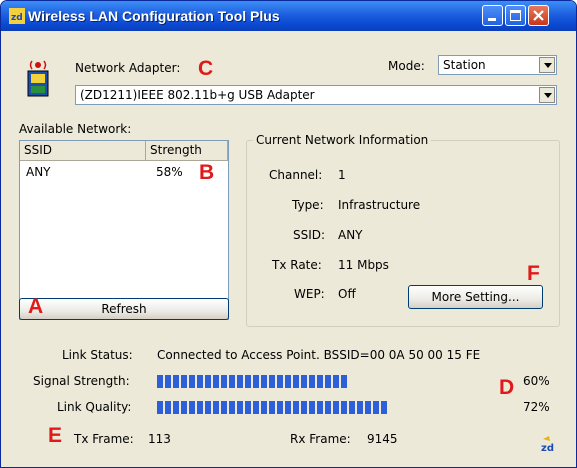 The image size is (577, 468). I want to click on wep-value: Off, so click(347, 294).